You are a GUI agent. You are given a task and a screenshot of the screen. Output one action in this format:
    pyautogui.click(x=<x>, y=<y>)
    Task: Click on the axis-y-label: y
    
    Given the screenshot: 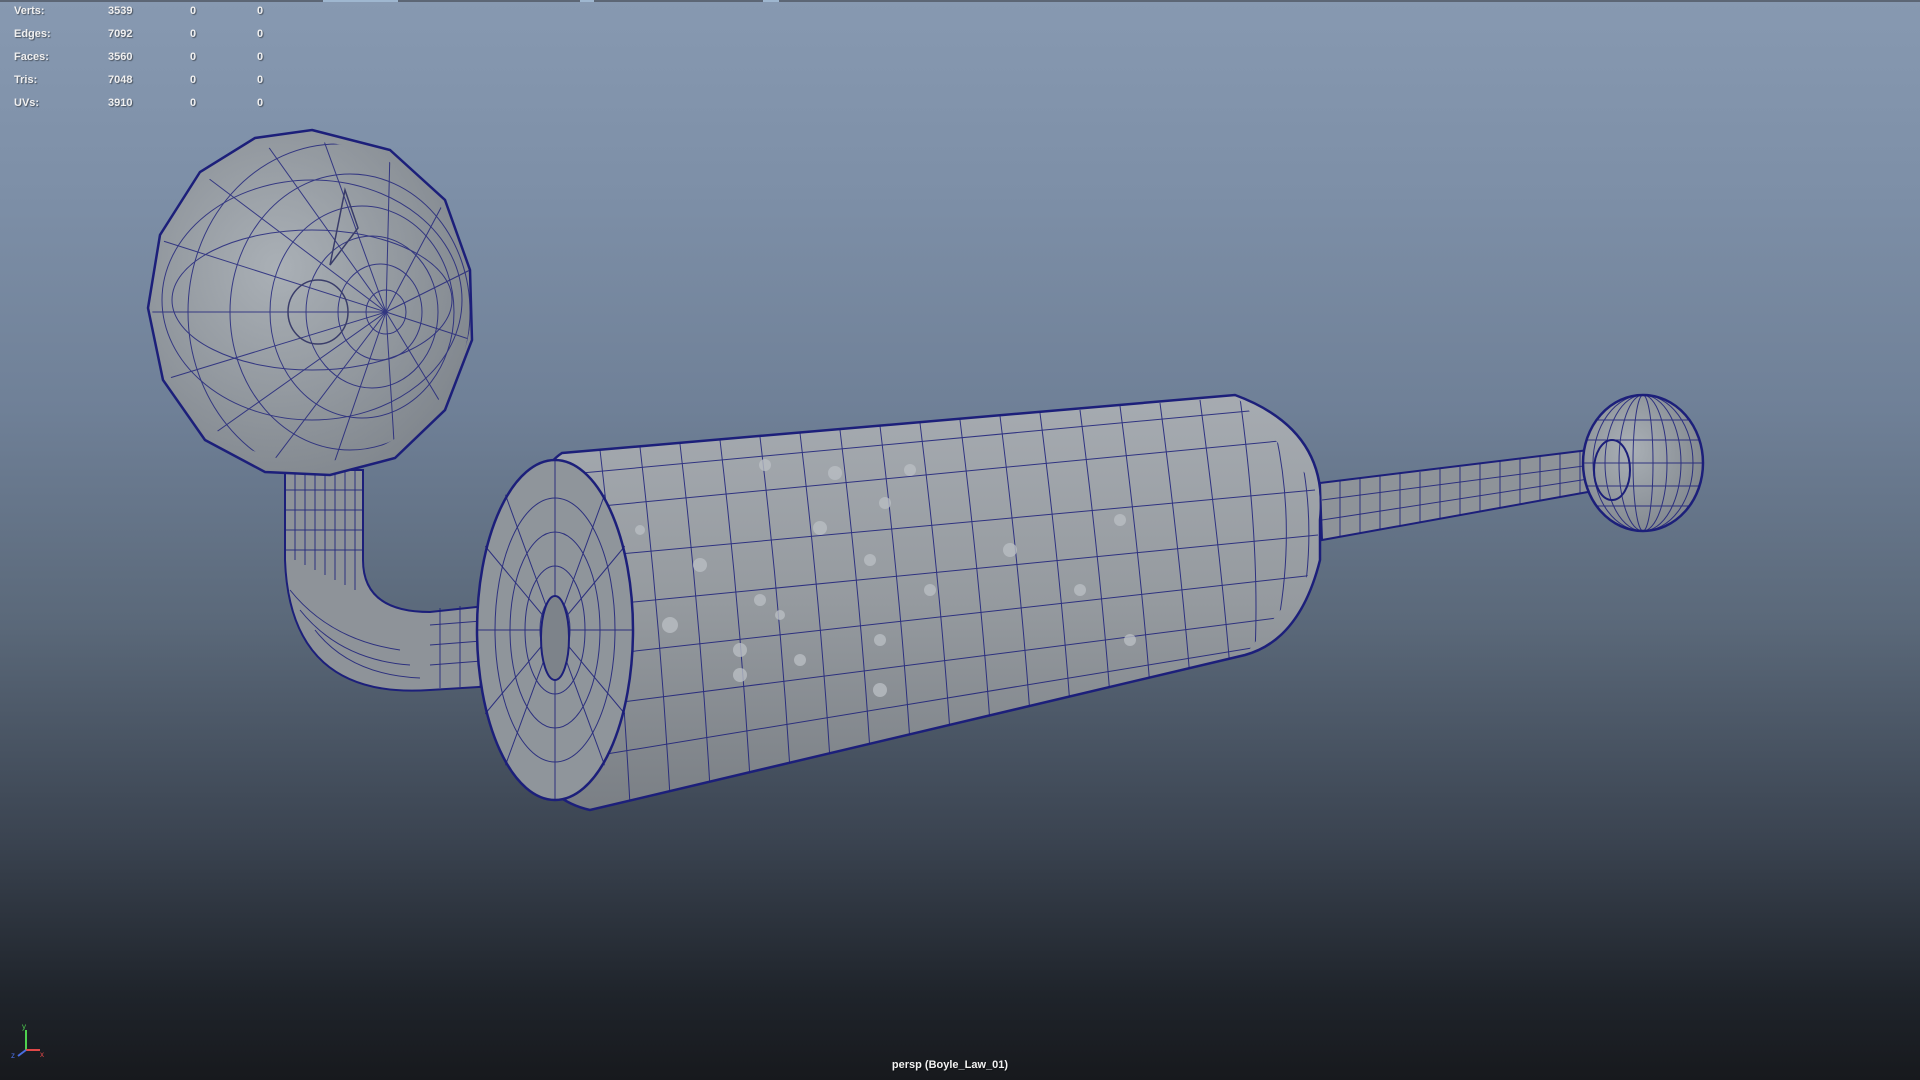 What is the action you would take?
    pyautogui.click(x=24, y=1026)
    